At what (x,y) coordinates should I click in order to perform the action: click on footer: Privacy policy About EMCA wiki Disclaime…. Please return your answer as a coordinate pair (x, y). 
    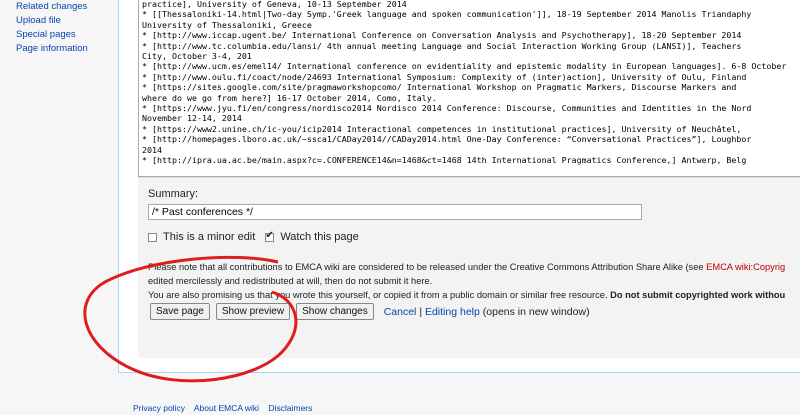
    Looking at the image, I should click on (226, 408).